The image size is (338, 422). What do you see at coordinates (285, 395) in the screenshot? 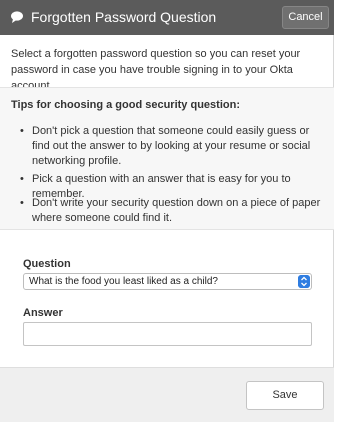
I see `save-button: Save` at bounding box center [285, 395].